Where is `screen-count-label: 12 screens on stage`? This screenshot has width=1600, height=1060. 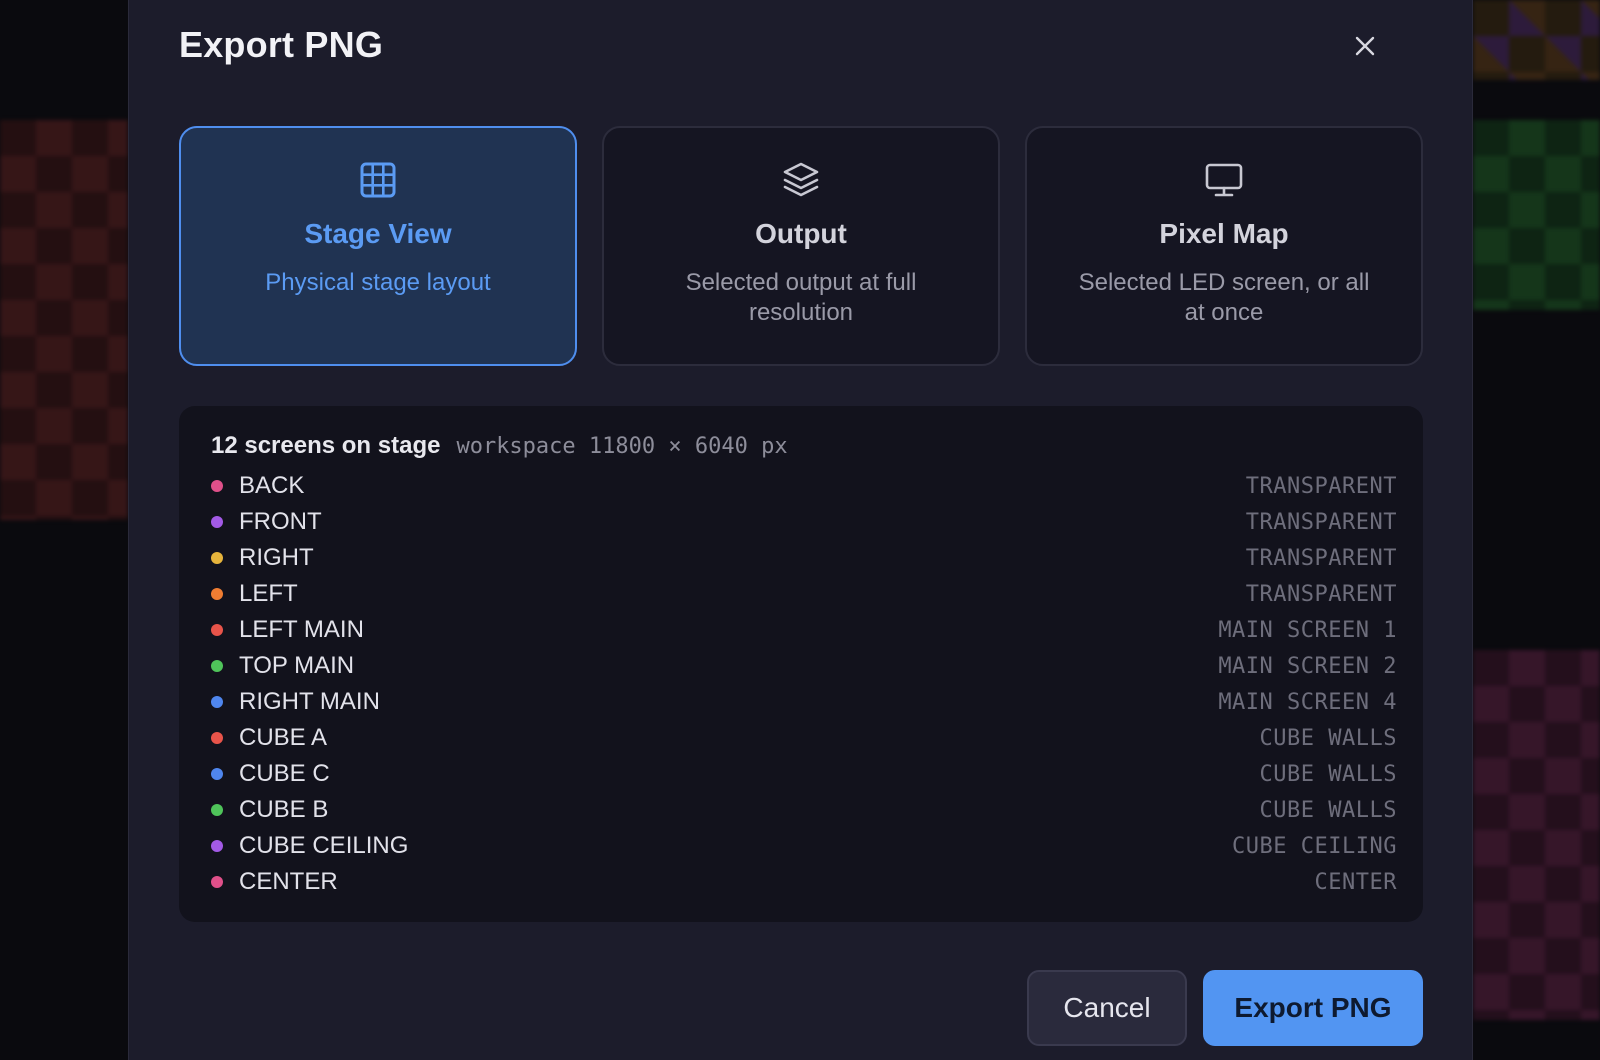
screen-count-label: 12 screens on stage is located at coordinates (326, 445).